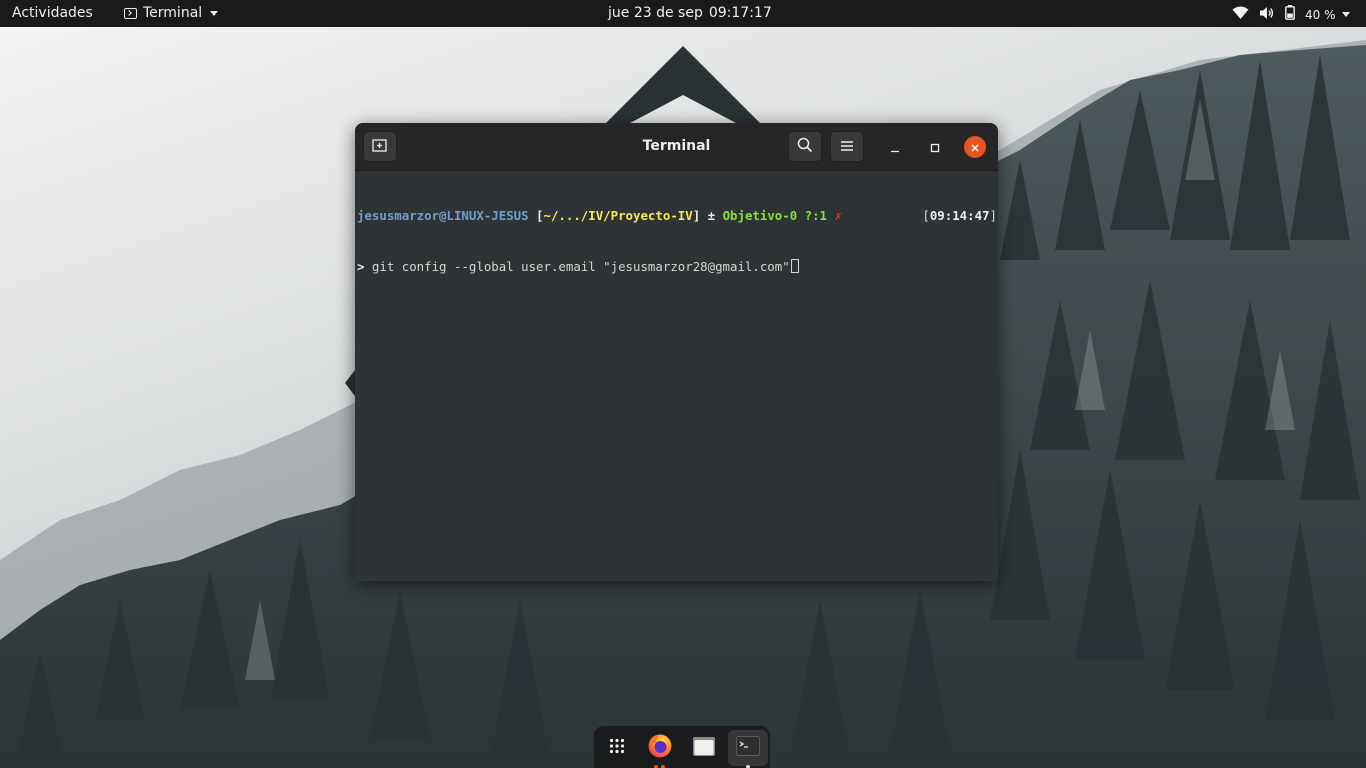 The width and height of the screenshot is (1366, 768). What do you see at coordinates (52, 13) in the screenshot?
I see `activities-button: Actividades` at bounding box center [52, 13].